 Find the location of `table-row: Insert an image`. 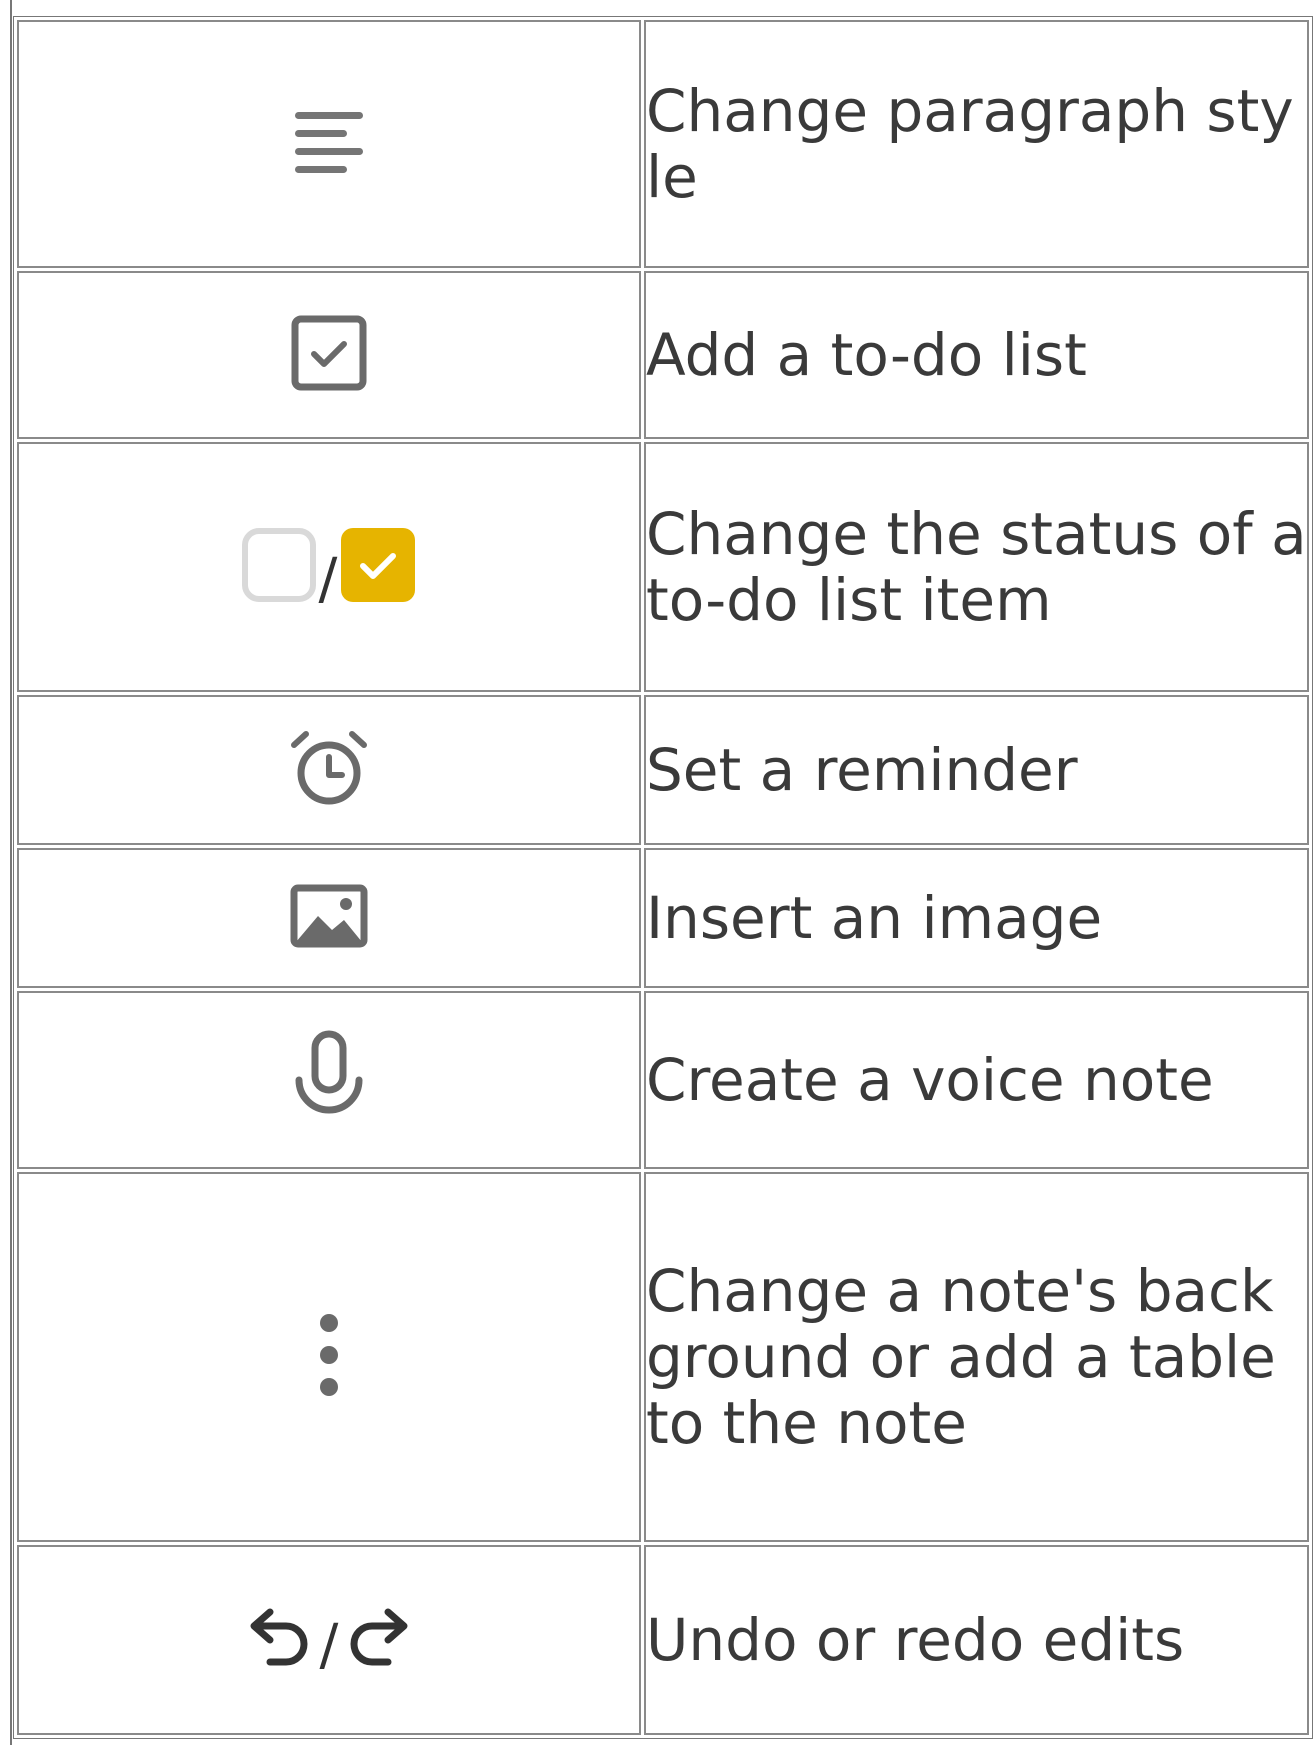

table-row: Insert an image is located at coordinates (663, 918).